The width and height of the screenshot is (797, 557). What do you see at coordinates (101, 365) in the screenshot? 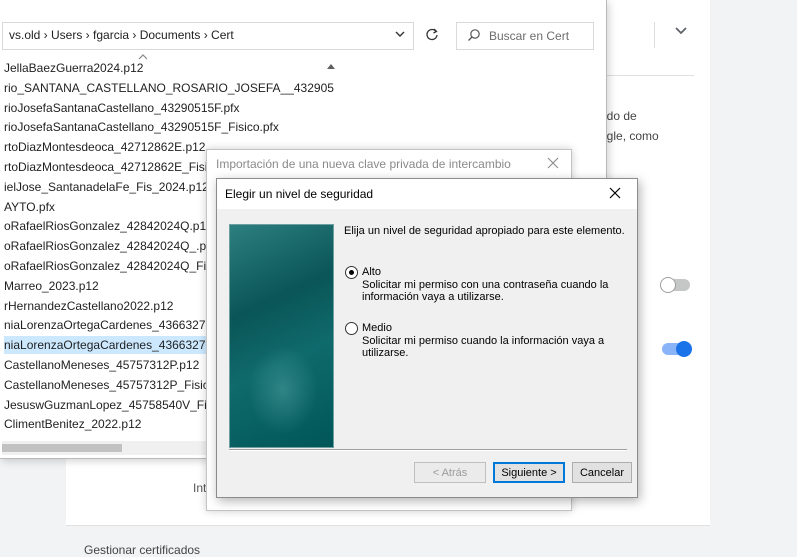
I see `file-list-item: CastellanoMeneses_45757312P.p12` at bounding box center [101, 365].